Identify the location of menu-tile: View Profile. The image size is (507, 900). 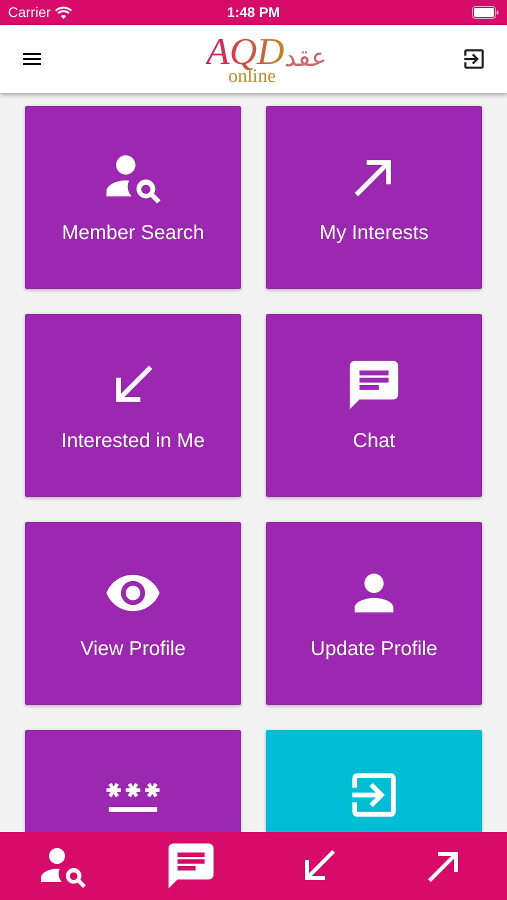
(133, 613).